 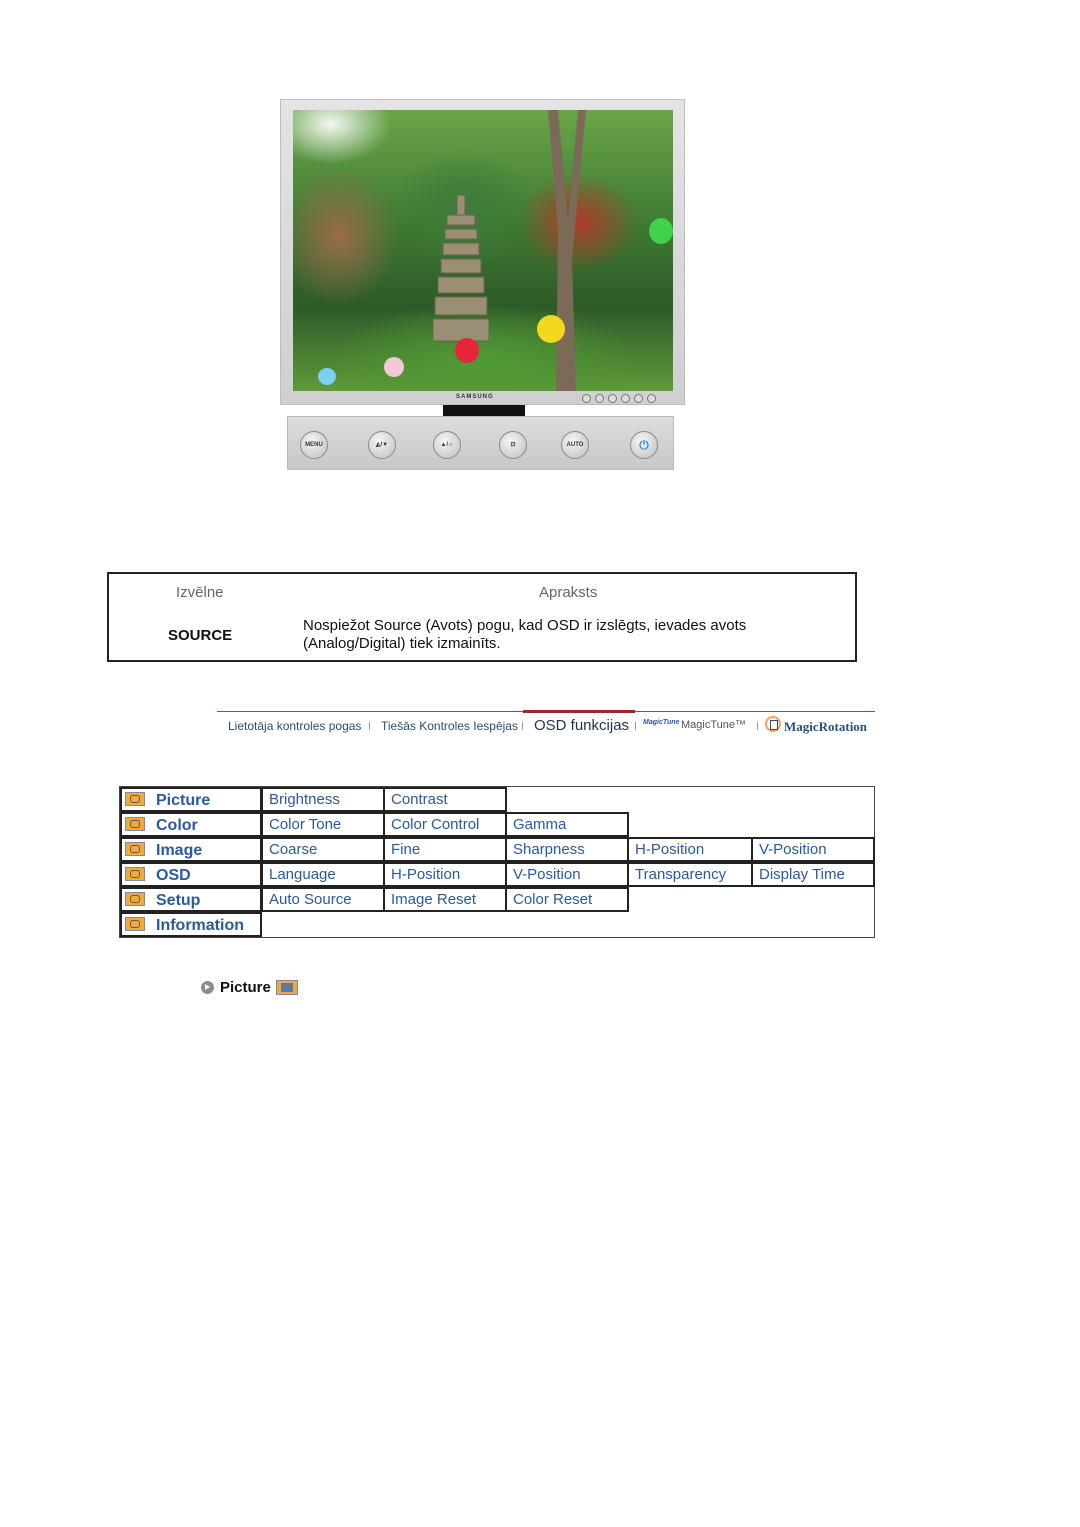 I want to click on up-brightness-icon: ▲/☼, so click(x=447, y=445).